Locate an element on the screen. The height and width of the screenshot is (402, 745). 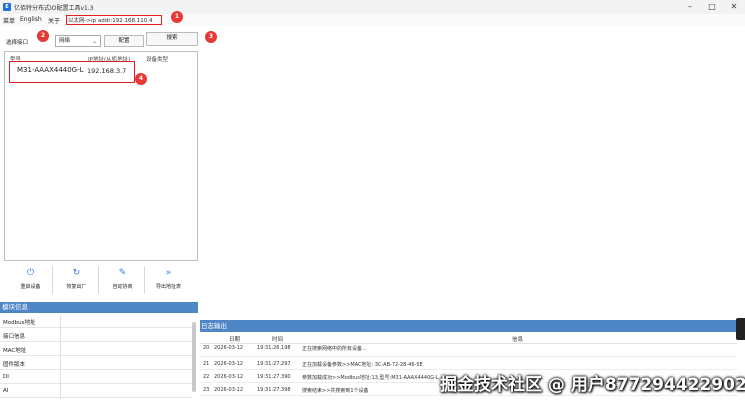
power-icon: ⏻ is located at coordinates (30, 273).